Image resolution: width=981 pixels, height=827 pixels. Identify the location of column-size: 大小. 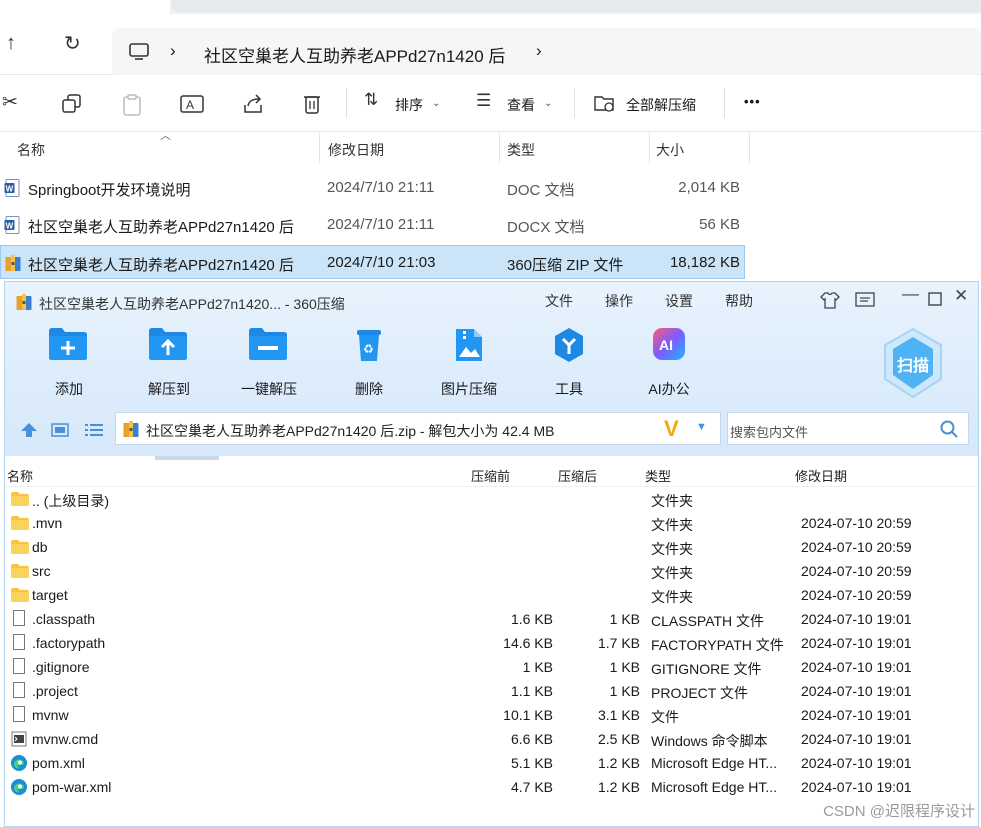
(670, 155).